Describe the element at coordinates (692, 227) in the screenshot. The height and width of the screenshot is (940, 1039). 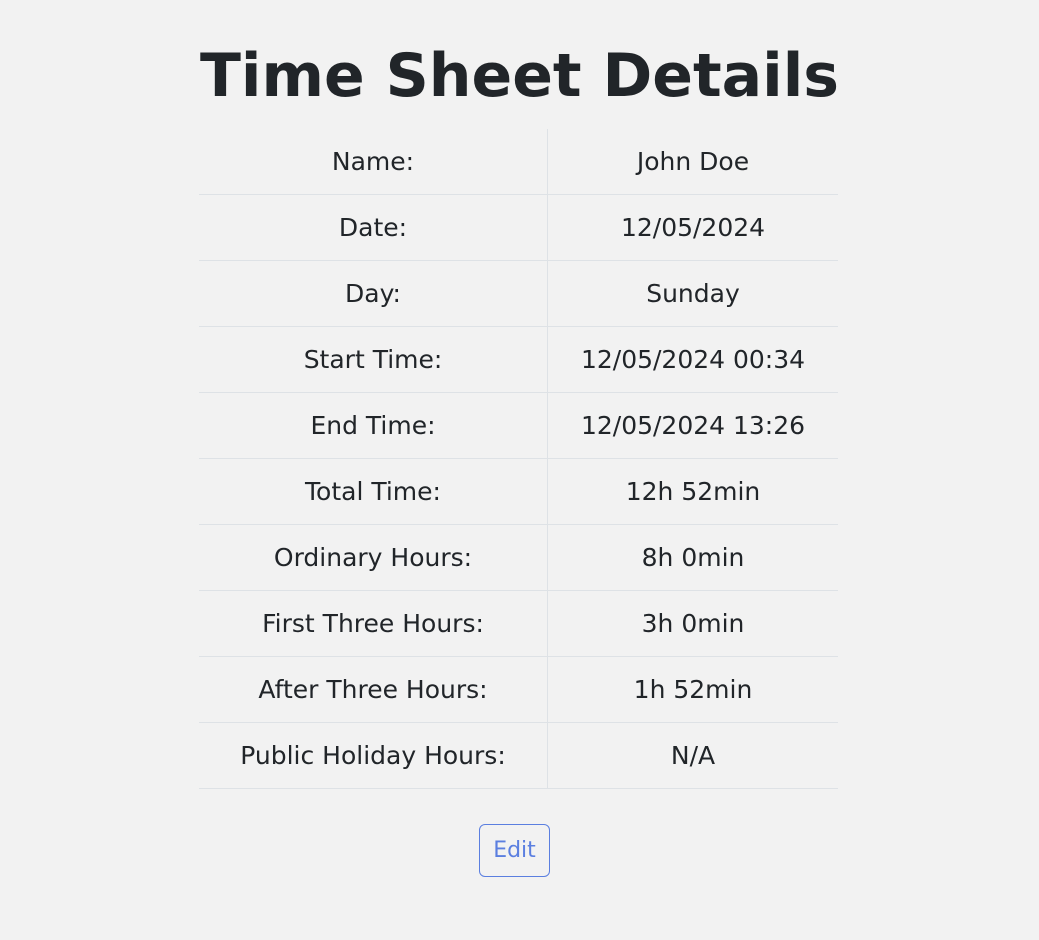
I see `row-value: 12/05/2024` at that location.